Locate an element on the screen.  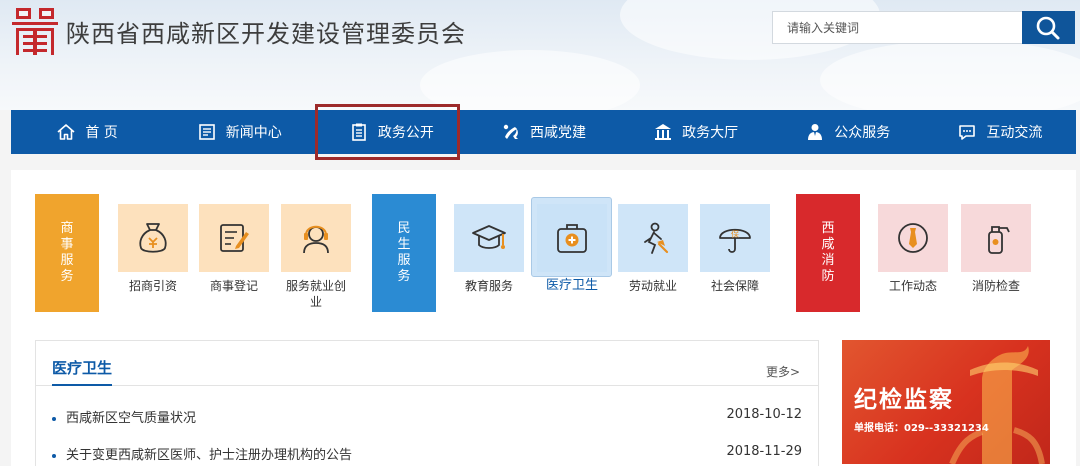
tile-medical: 医疗卫生 is located at coordinates (572, 249).